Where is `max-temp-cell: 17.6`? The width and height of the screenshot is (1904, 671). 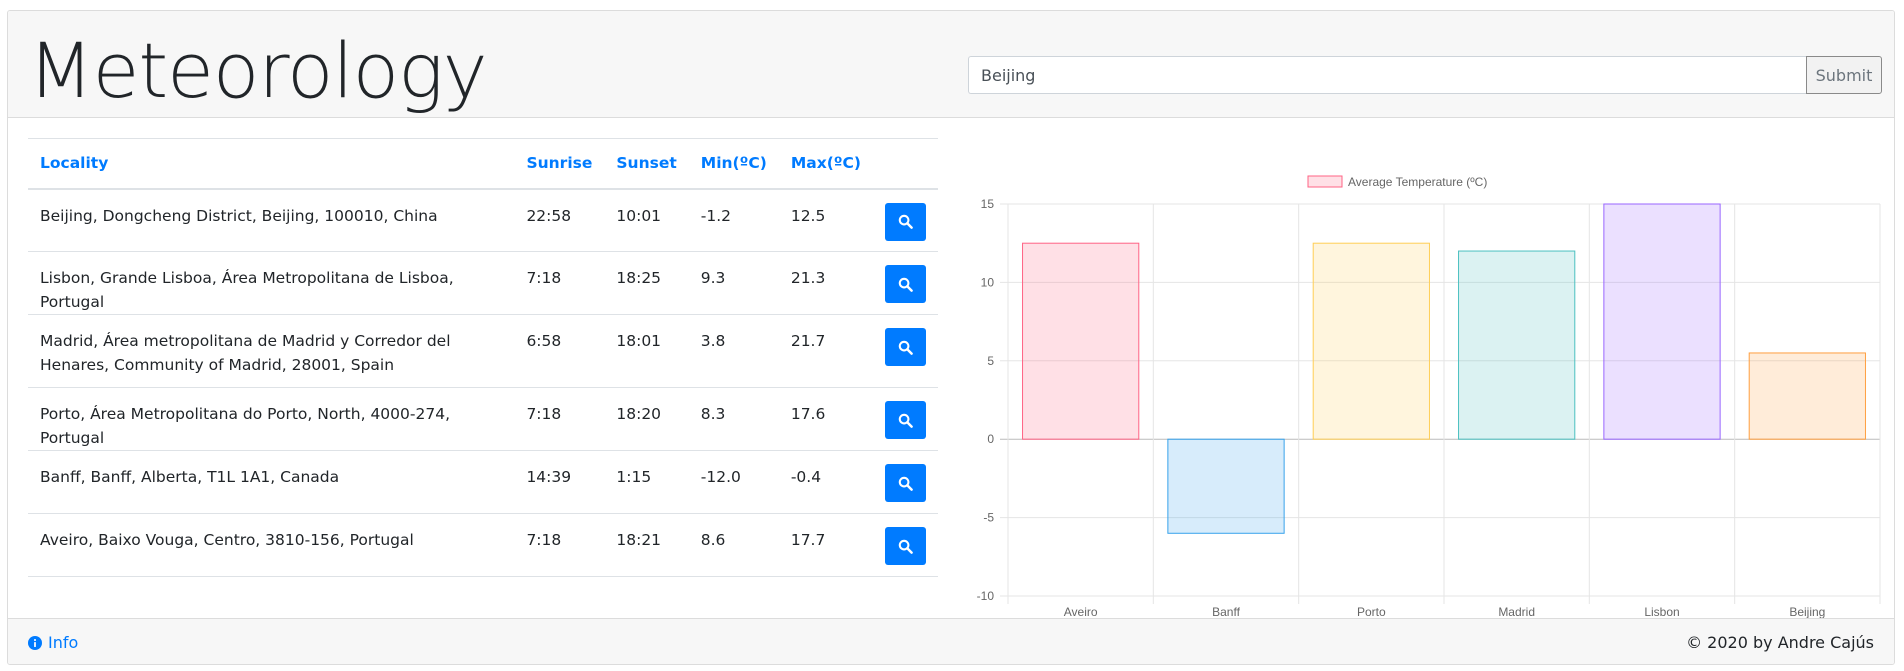 max-temp-cell: 17.6 is located at coordinates (825, 419).